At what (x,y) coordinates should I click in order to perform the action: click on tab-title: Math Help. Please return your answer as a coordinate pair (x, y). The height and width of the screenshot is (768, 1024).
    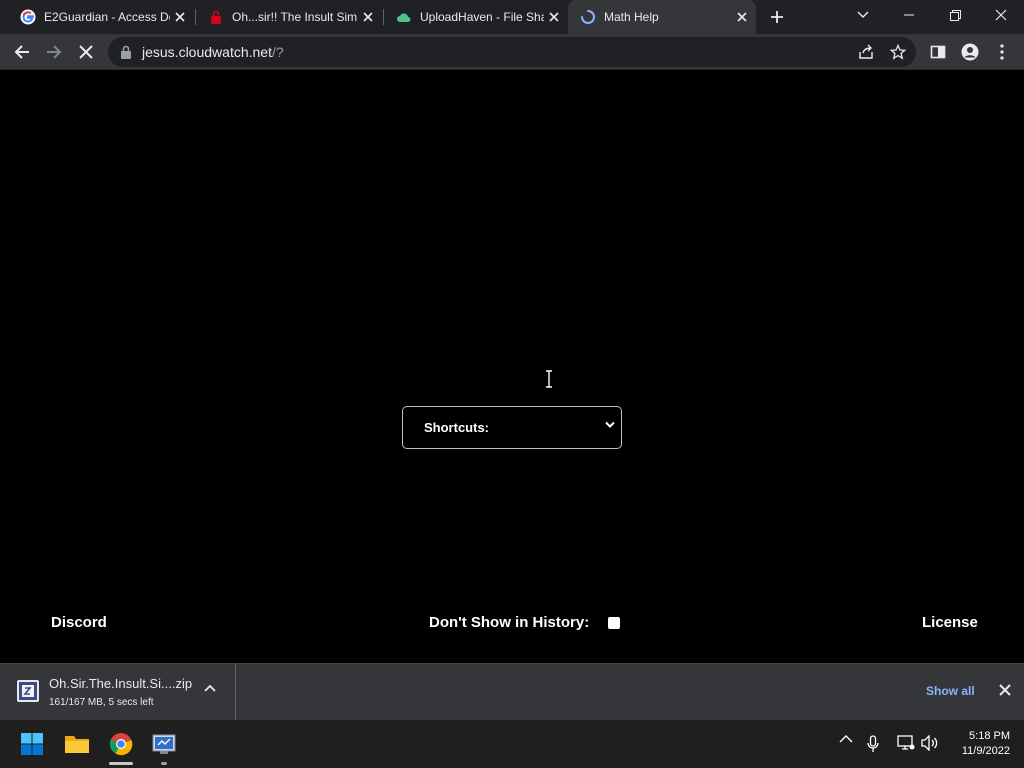
    Looking at the image, I should click on (631, 17).